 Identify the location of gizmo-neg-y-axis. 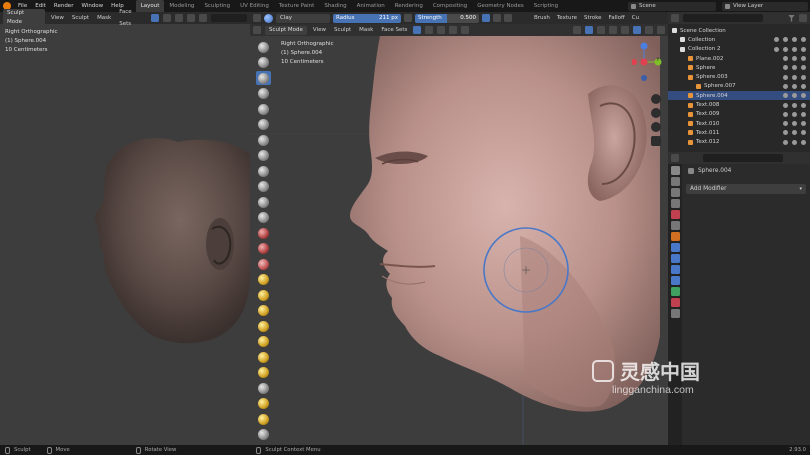
(634, 62).